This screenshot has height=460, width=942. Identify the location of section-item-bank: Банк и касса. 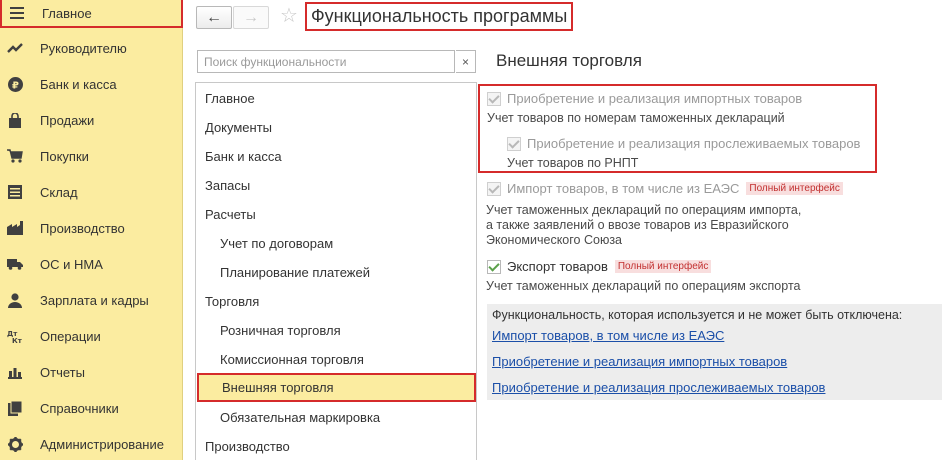
(243, 156).